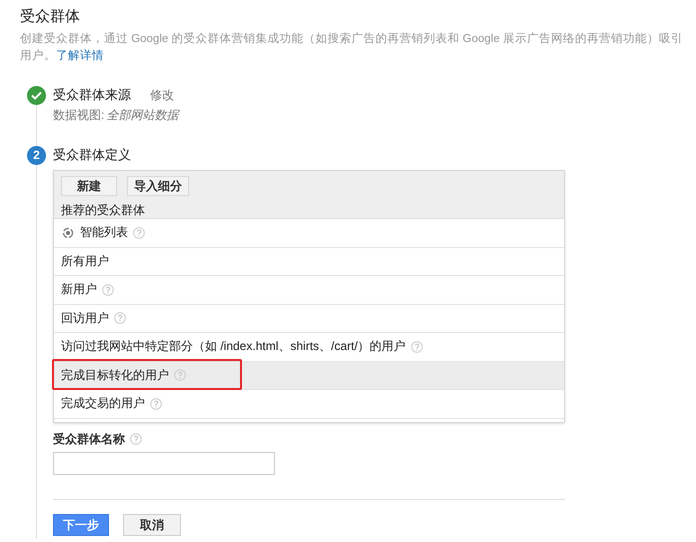  What do you see at coordinates (309, 376) in the screenshot?
I see `audience-row: 完成目标转化的用户` at bounding box center [309, 376].